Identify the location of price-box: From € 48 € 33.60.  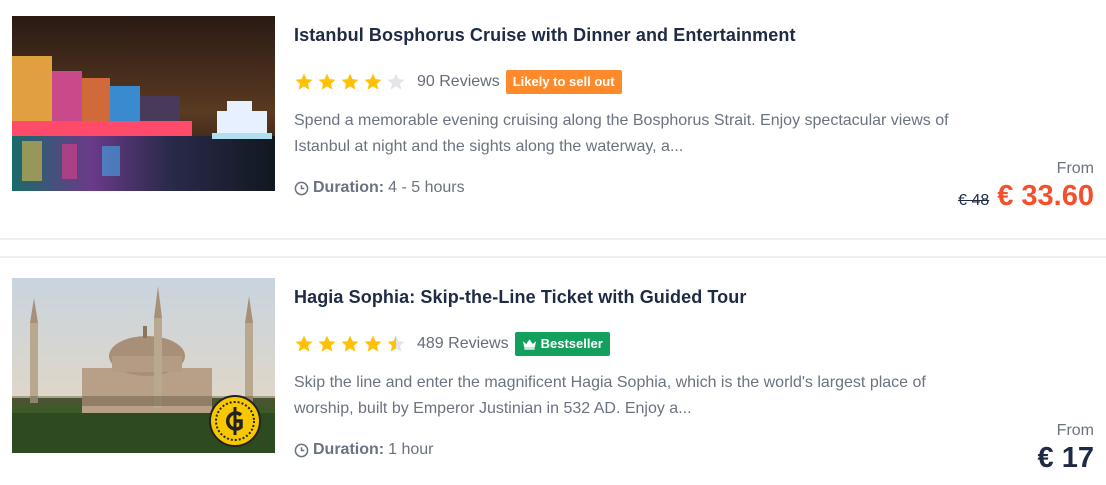
(1026, 186).